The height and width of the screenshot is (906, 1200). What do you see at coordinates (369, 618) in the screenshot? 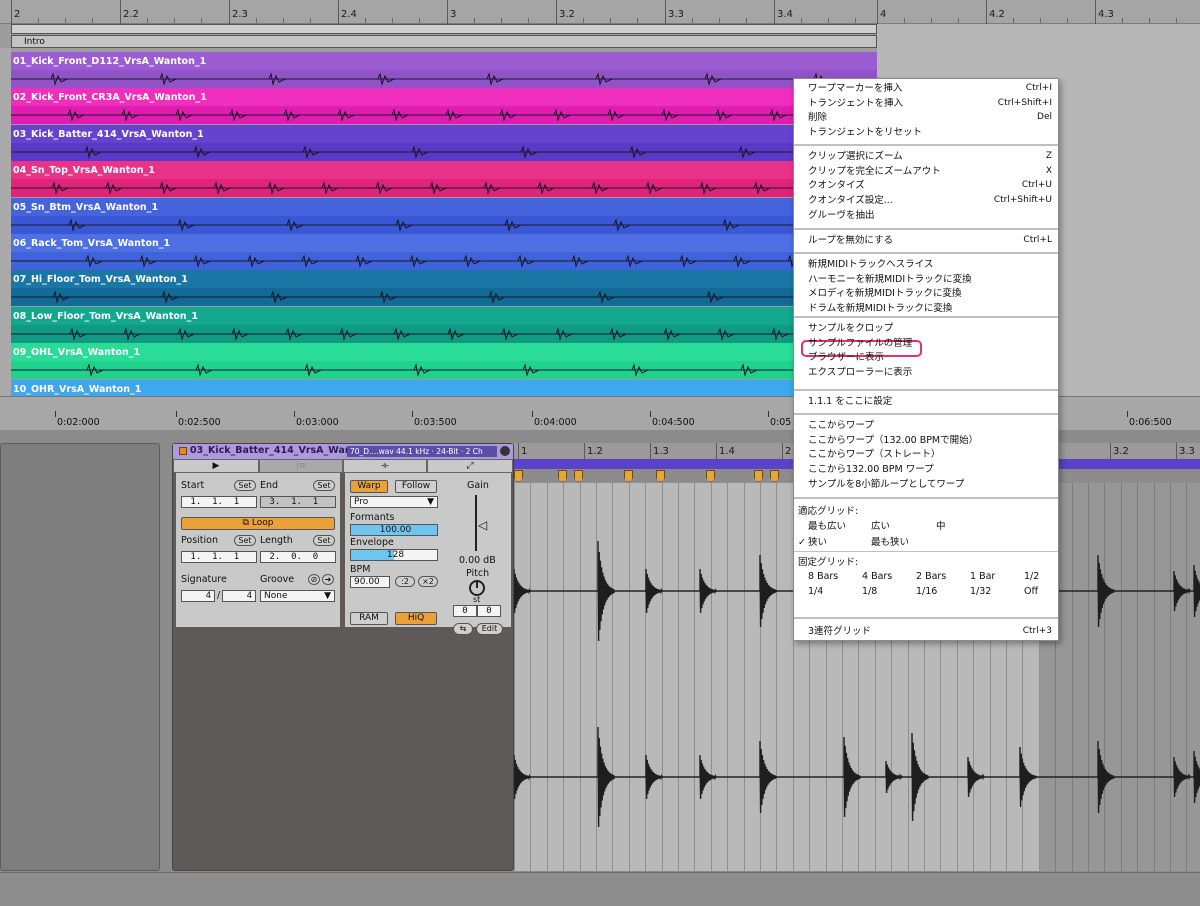
I see `ram-button: RAM` at bounding box center [369, 618].